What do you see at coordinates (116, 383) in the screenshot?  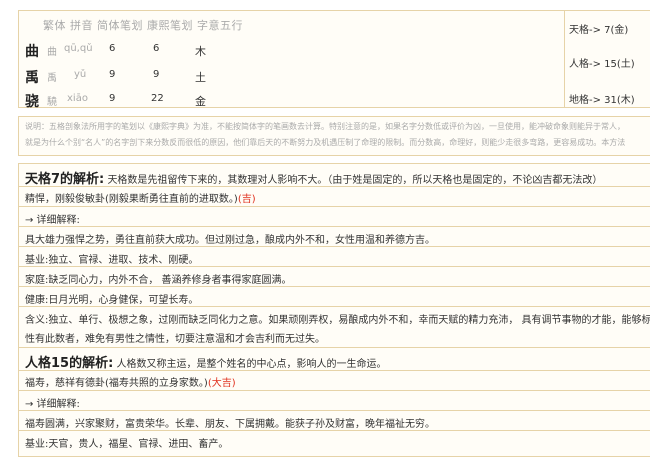 I see `ren-ge-sub: 福寿，慈祥有德卦(福寿共照的立身家数。)` at bounding box center [116, 383].